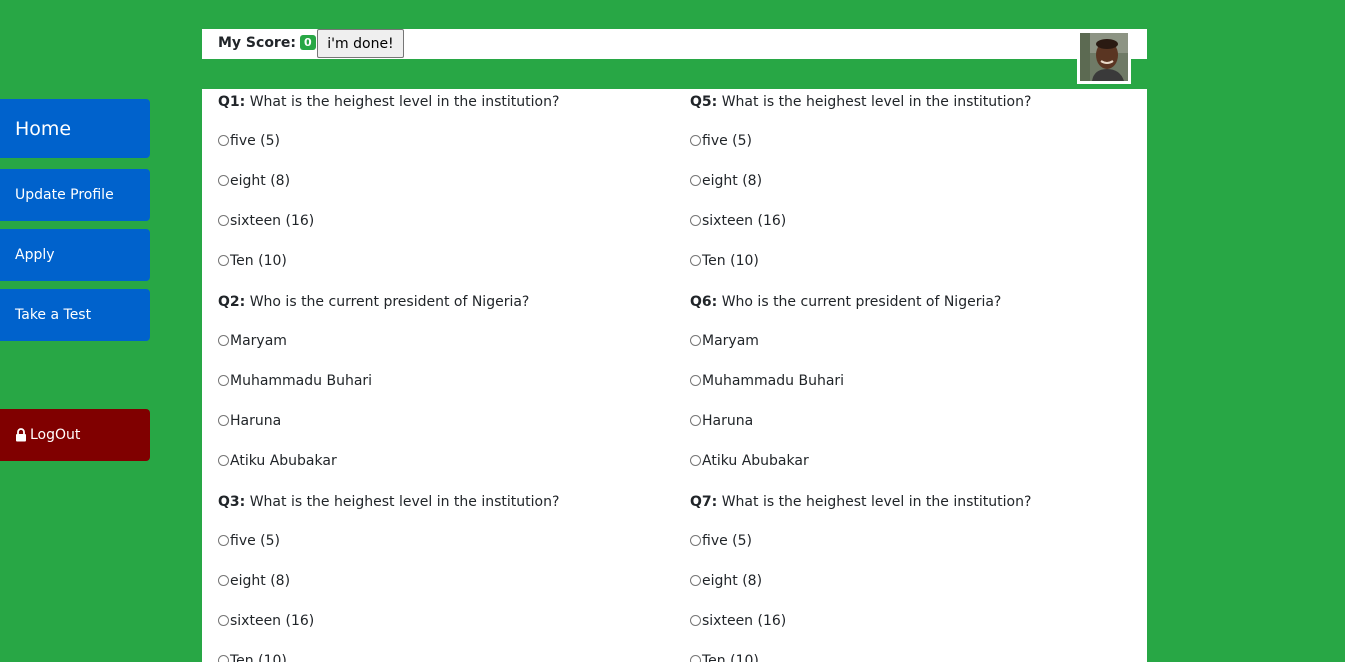 Image resolution: width=1345 pixels, height=662 pixels. I want to click on avatar, so click(1104, 57).